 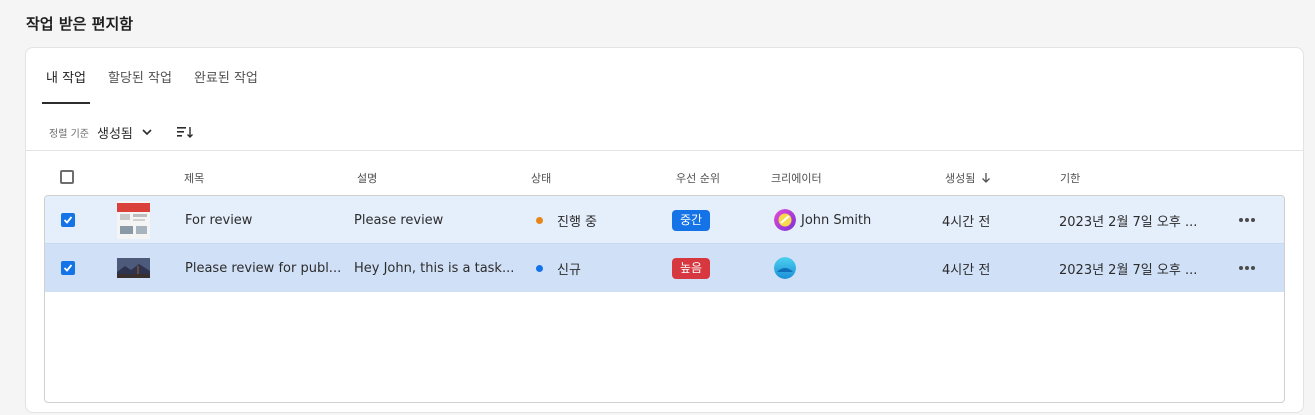 What do you see at coordinates (986, 178) in the screenshot?
I see `arrow-down-icon` at bounding box center [986, 178].